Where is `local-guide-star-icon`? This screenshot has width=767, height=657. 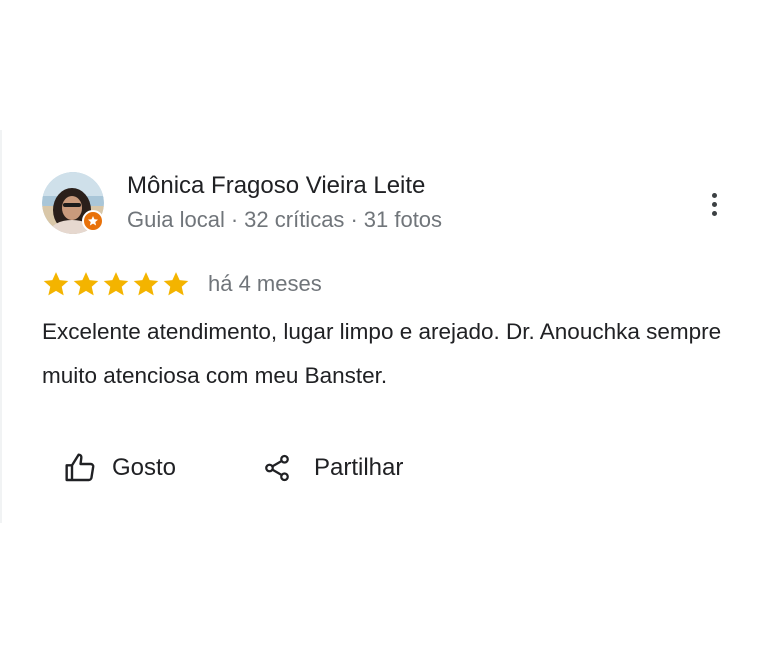
local-guide-star-icon is located at coordinates (93, 221).